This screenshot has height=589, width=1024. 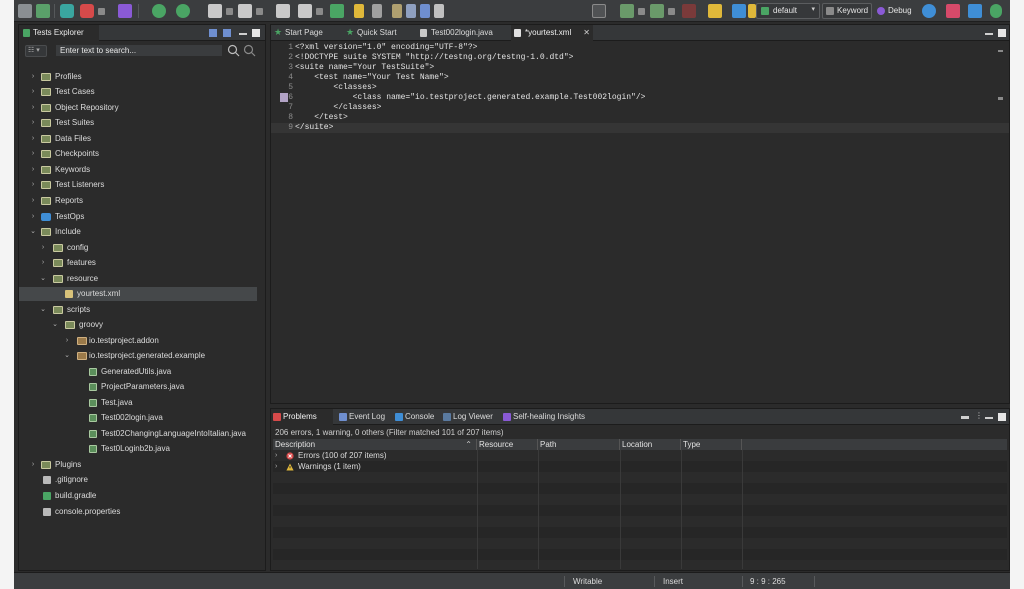 What do you see at coordinates (43, 11) in the screenshot?
I see `save-icon` at bounding box center [43, 11].